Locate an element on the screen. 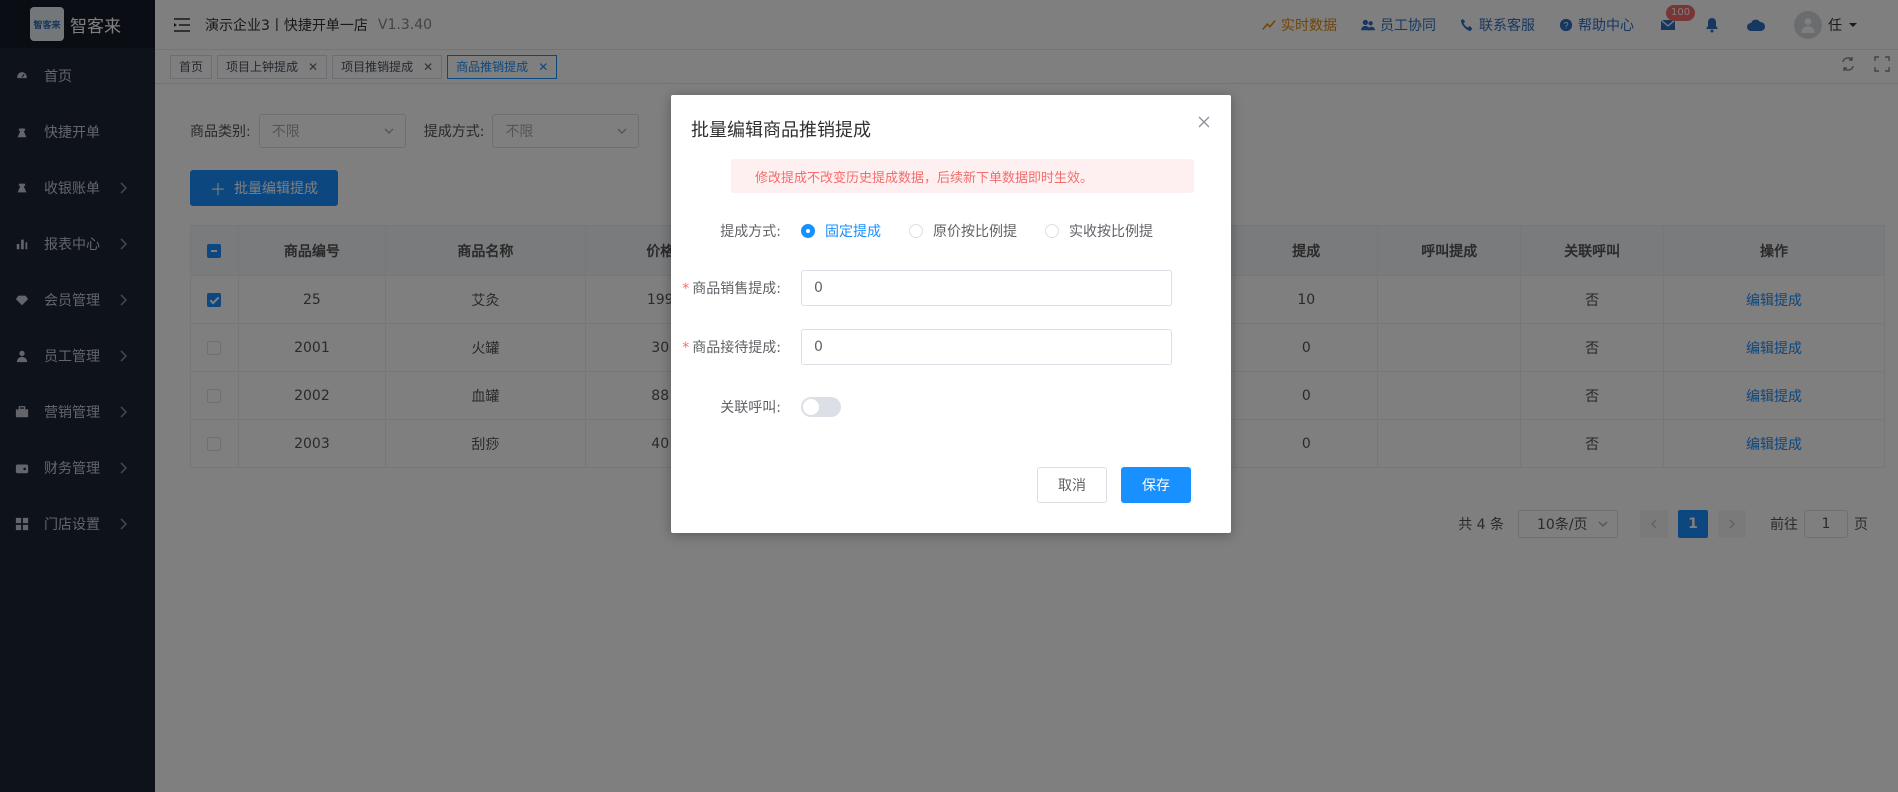 The height and width of the screenshot is (792, 1898). reception-commission-label: * 商品接待提成: is located at coordinates (736, 347).